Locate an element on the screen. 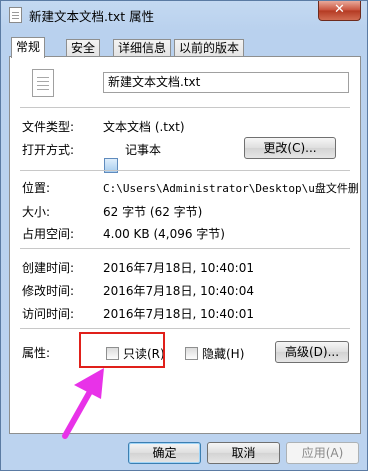 This screenshot has height=471, width=368. size-on-disk-value: 4.00 KB (4,096 字节) is located at coordinates (164, 234).